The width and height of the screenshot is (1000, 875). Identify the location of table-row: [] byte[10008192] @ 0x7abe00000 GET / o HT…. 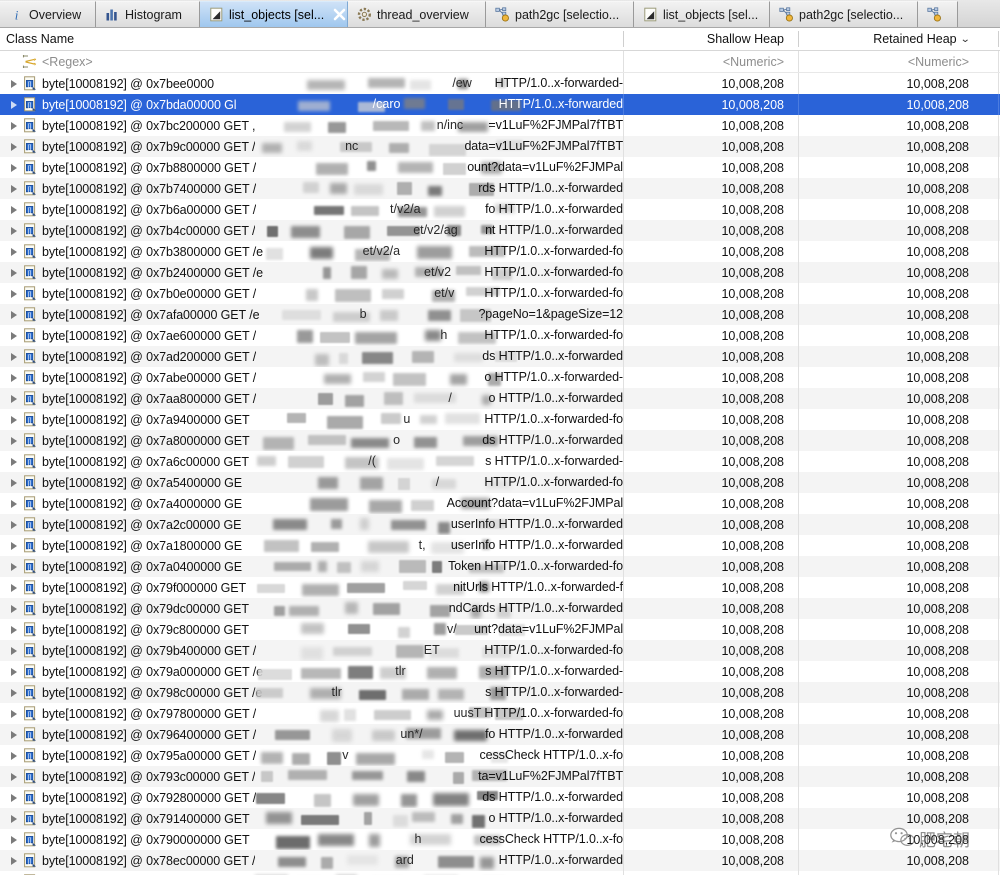
(500, 377).